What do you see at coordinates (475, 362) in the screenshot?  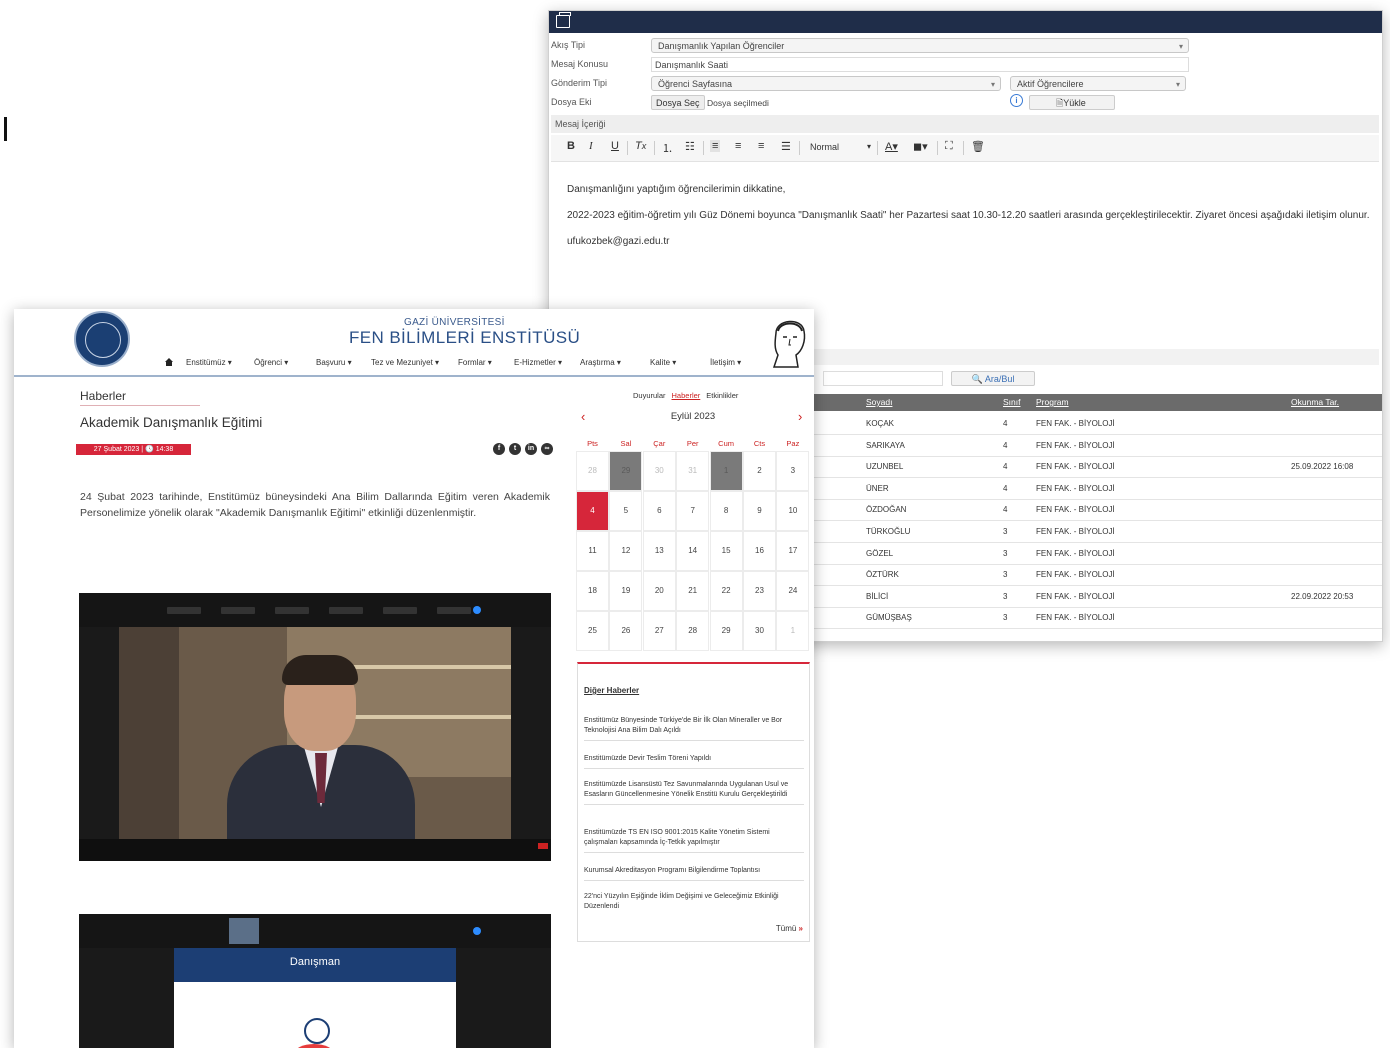 I see `nav-item-formlar: Formlar ▾` at bounding box center [475, 362].